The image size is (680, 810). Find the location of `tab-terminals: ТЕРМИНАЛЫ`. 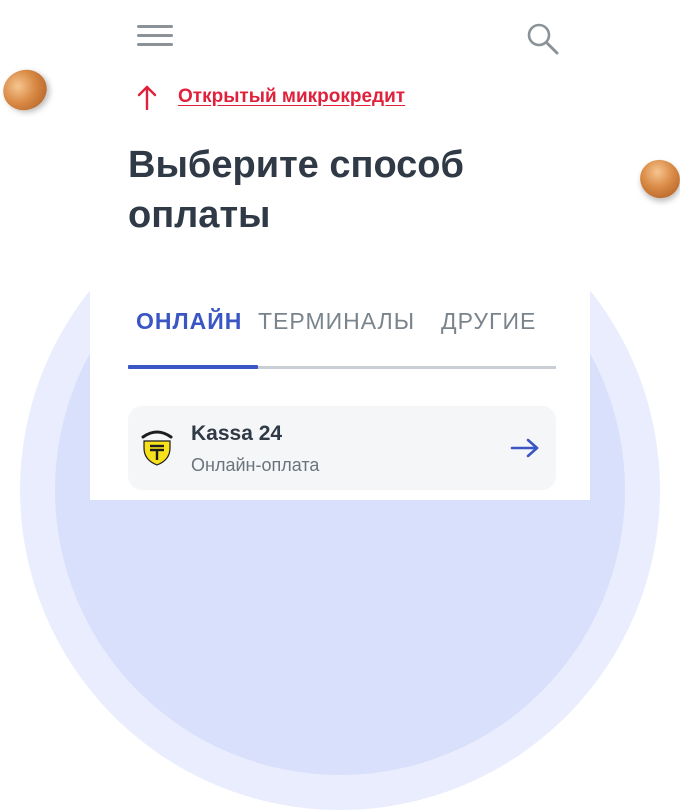

tab-terminals: ТЕРМИНАЛЫ is located at coordinates (336, 321).